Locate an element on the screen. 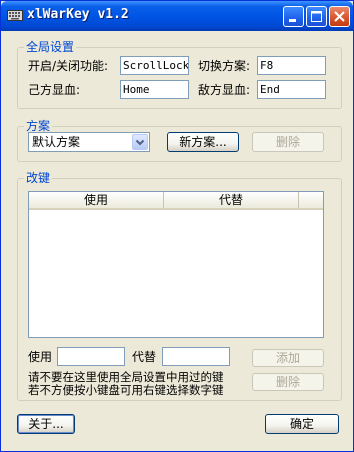  hint-line-2: 若不方便按小键盘可用右键选择数字键 is located at coordinates (126, 390).